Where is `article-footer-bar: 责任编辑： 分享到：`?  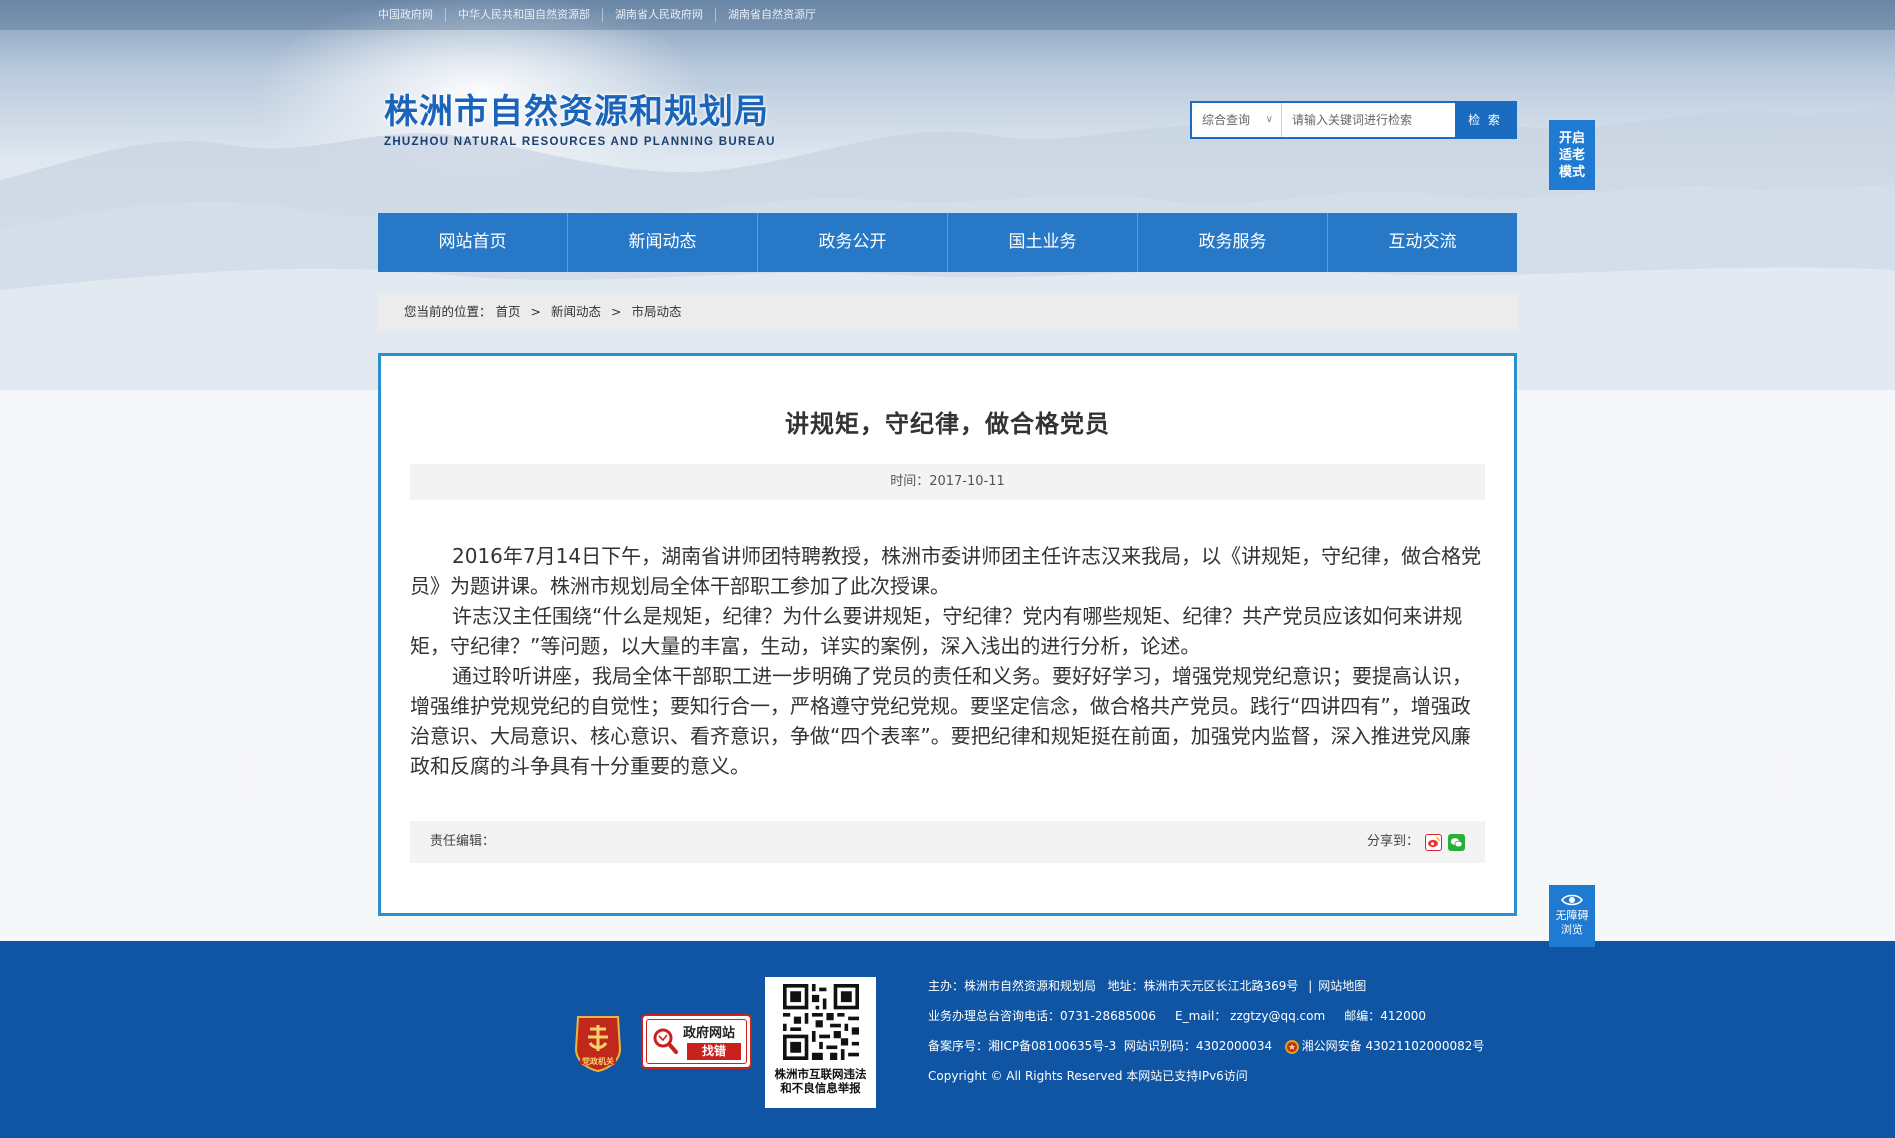
article-footer-bar: 责任编辑： 分享到： is located at coordinates (947, 842).